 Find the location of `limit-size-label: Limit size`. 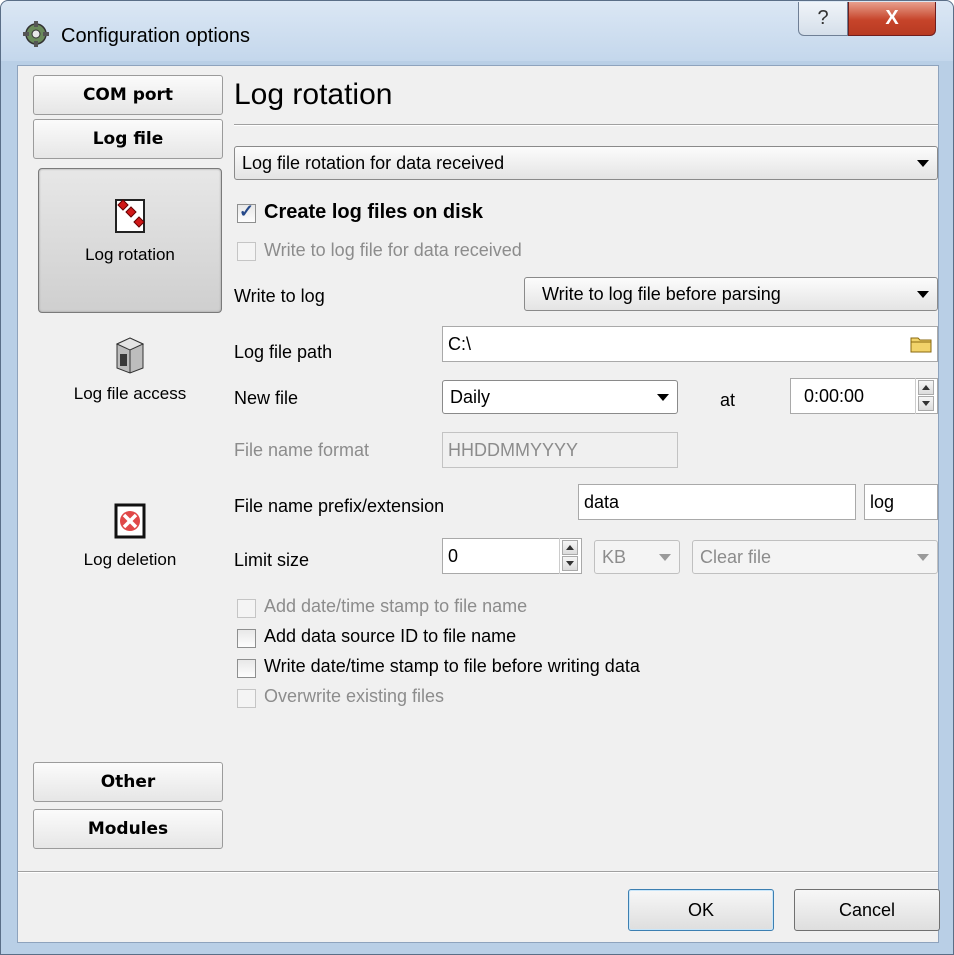

limit-size-label: Limit size is located at coordinates (272, 560).